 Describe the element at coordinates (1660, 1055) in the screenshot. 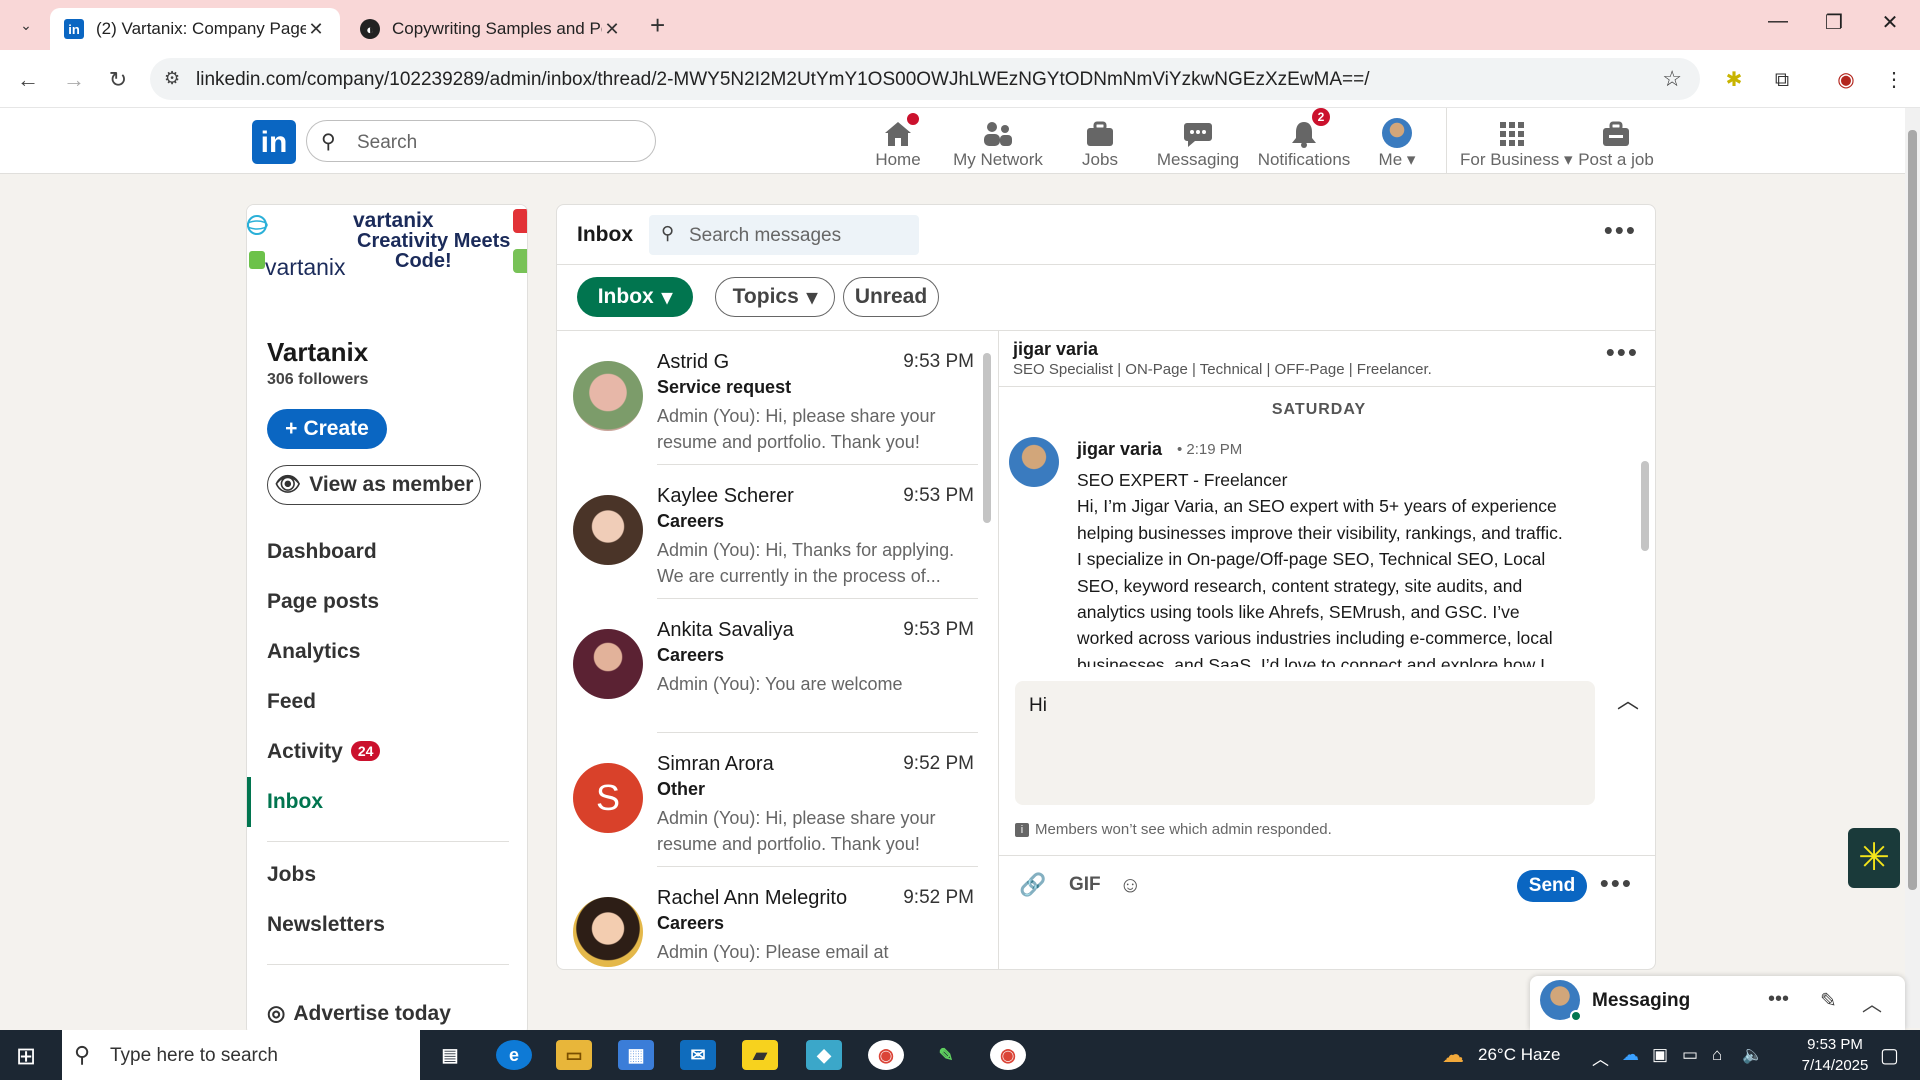

I see `tray-app-icon: ▣` at that location.